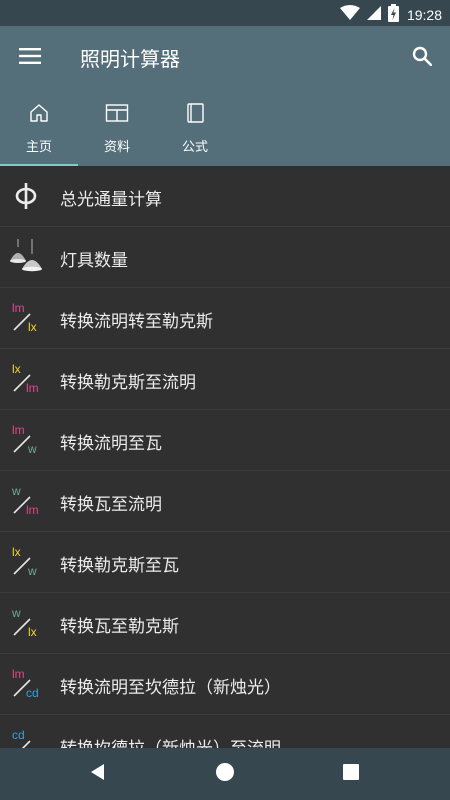  What do you see at coordinates (26, 379) in the screenshot?
I see `lx-lm-icon: lx lm` at bounding box center [26, 379].